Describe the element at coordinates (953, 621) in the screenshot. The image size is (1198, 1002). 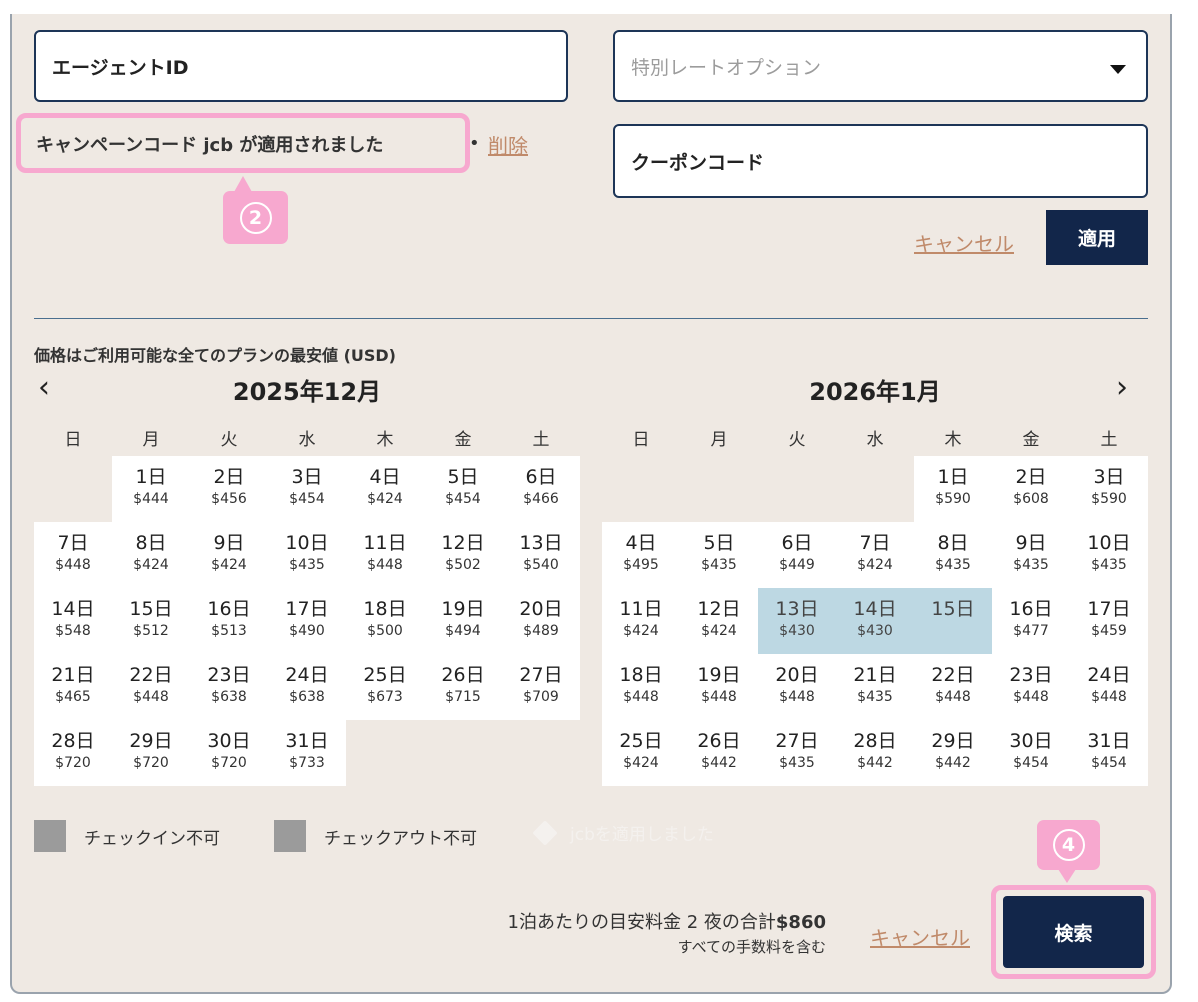
I see `day-cell-selected: 15日` at that location.